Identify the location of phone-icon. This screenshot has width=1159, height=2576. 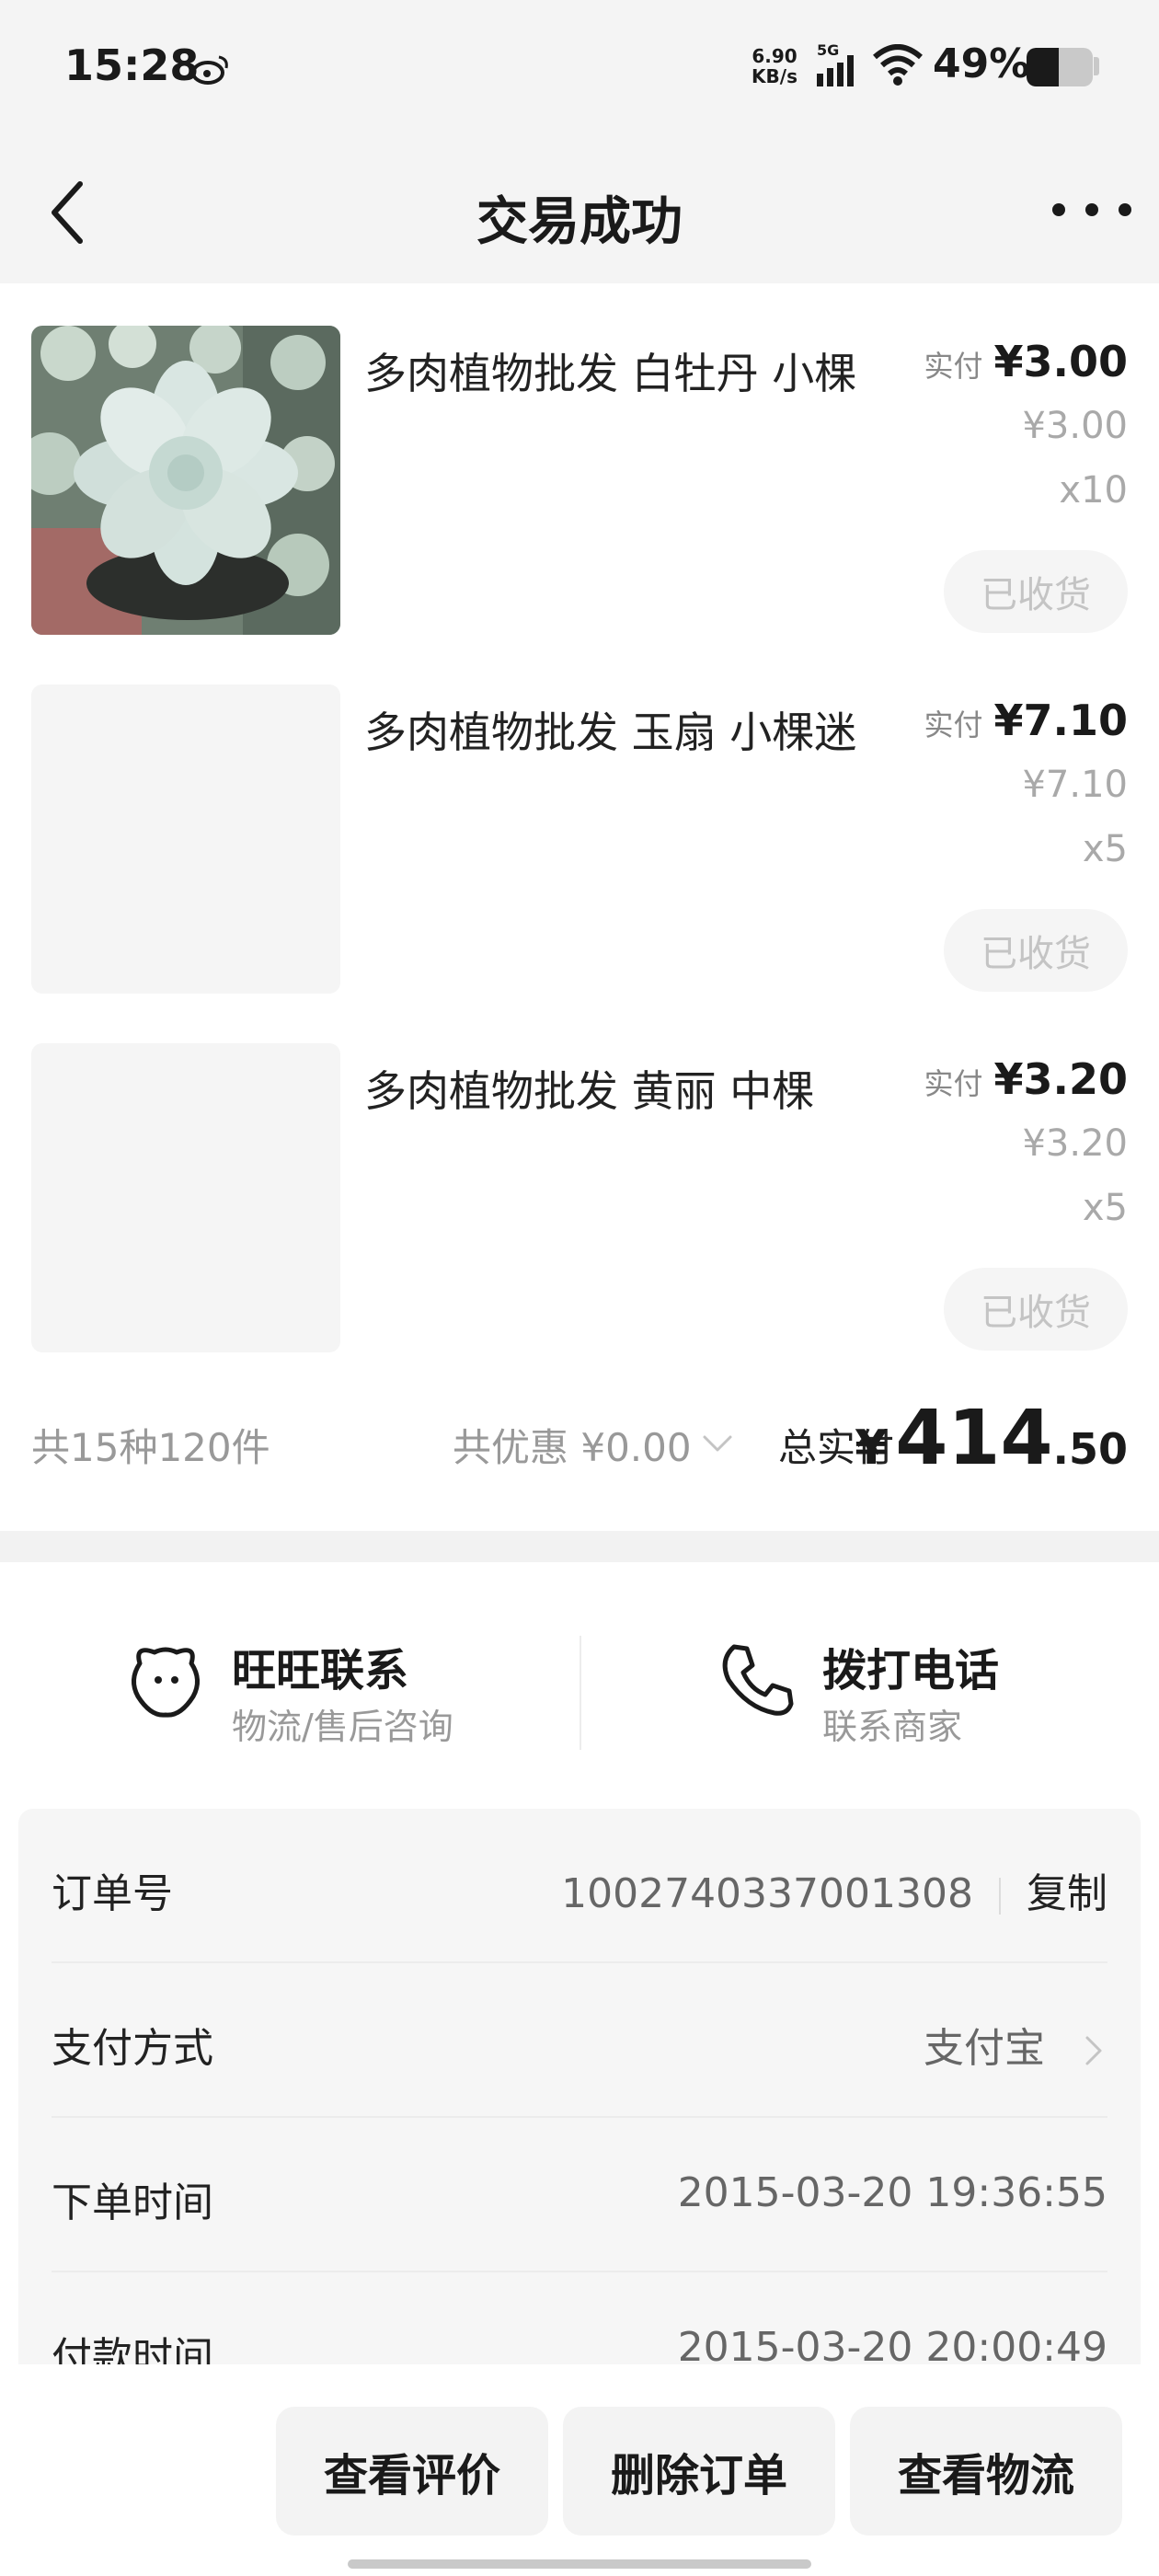
(758, 1680).